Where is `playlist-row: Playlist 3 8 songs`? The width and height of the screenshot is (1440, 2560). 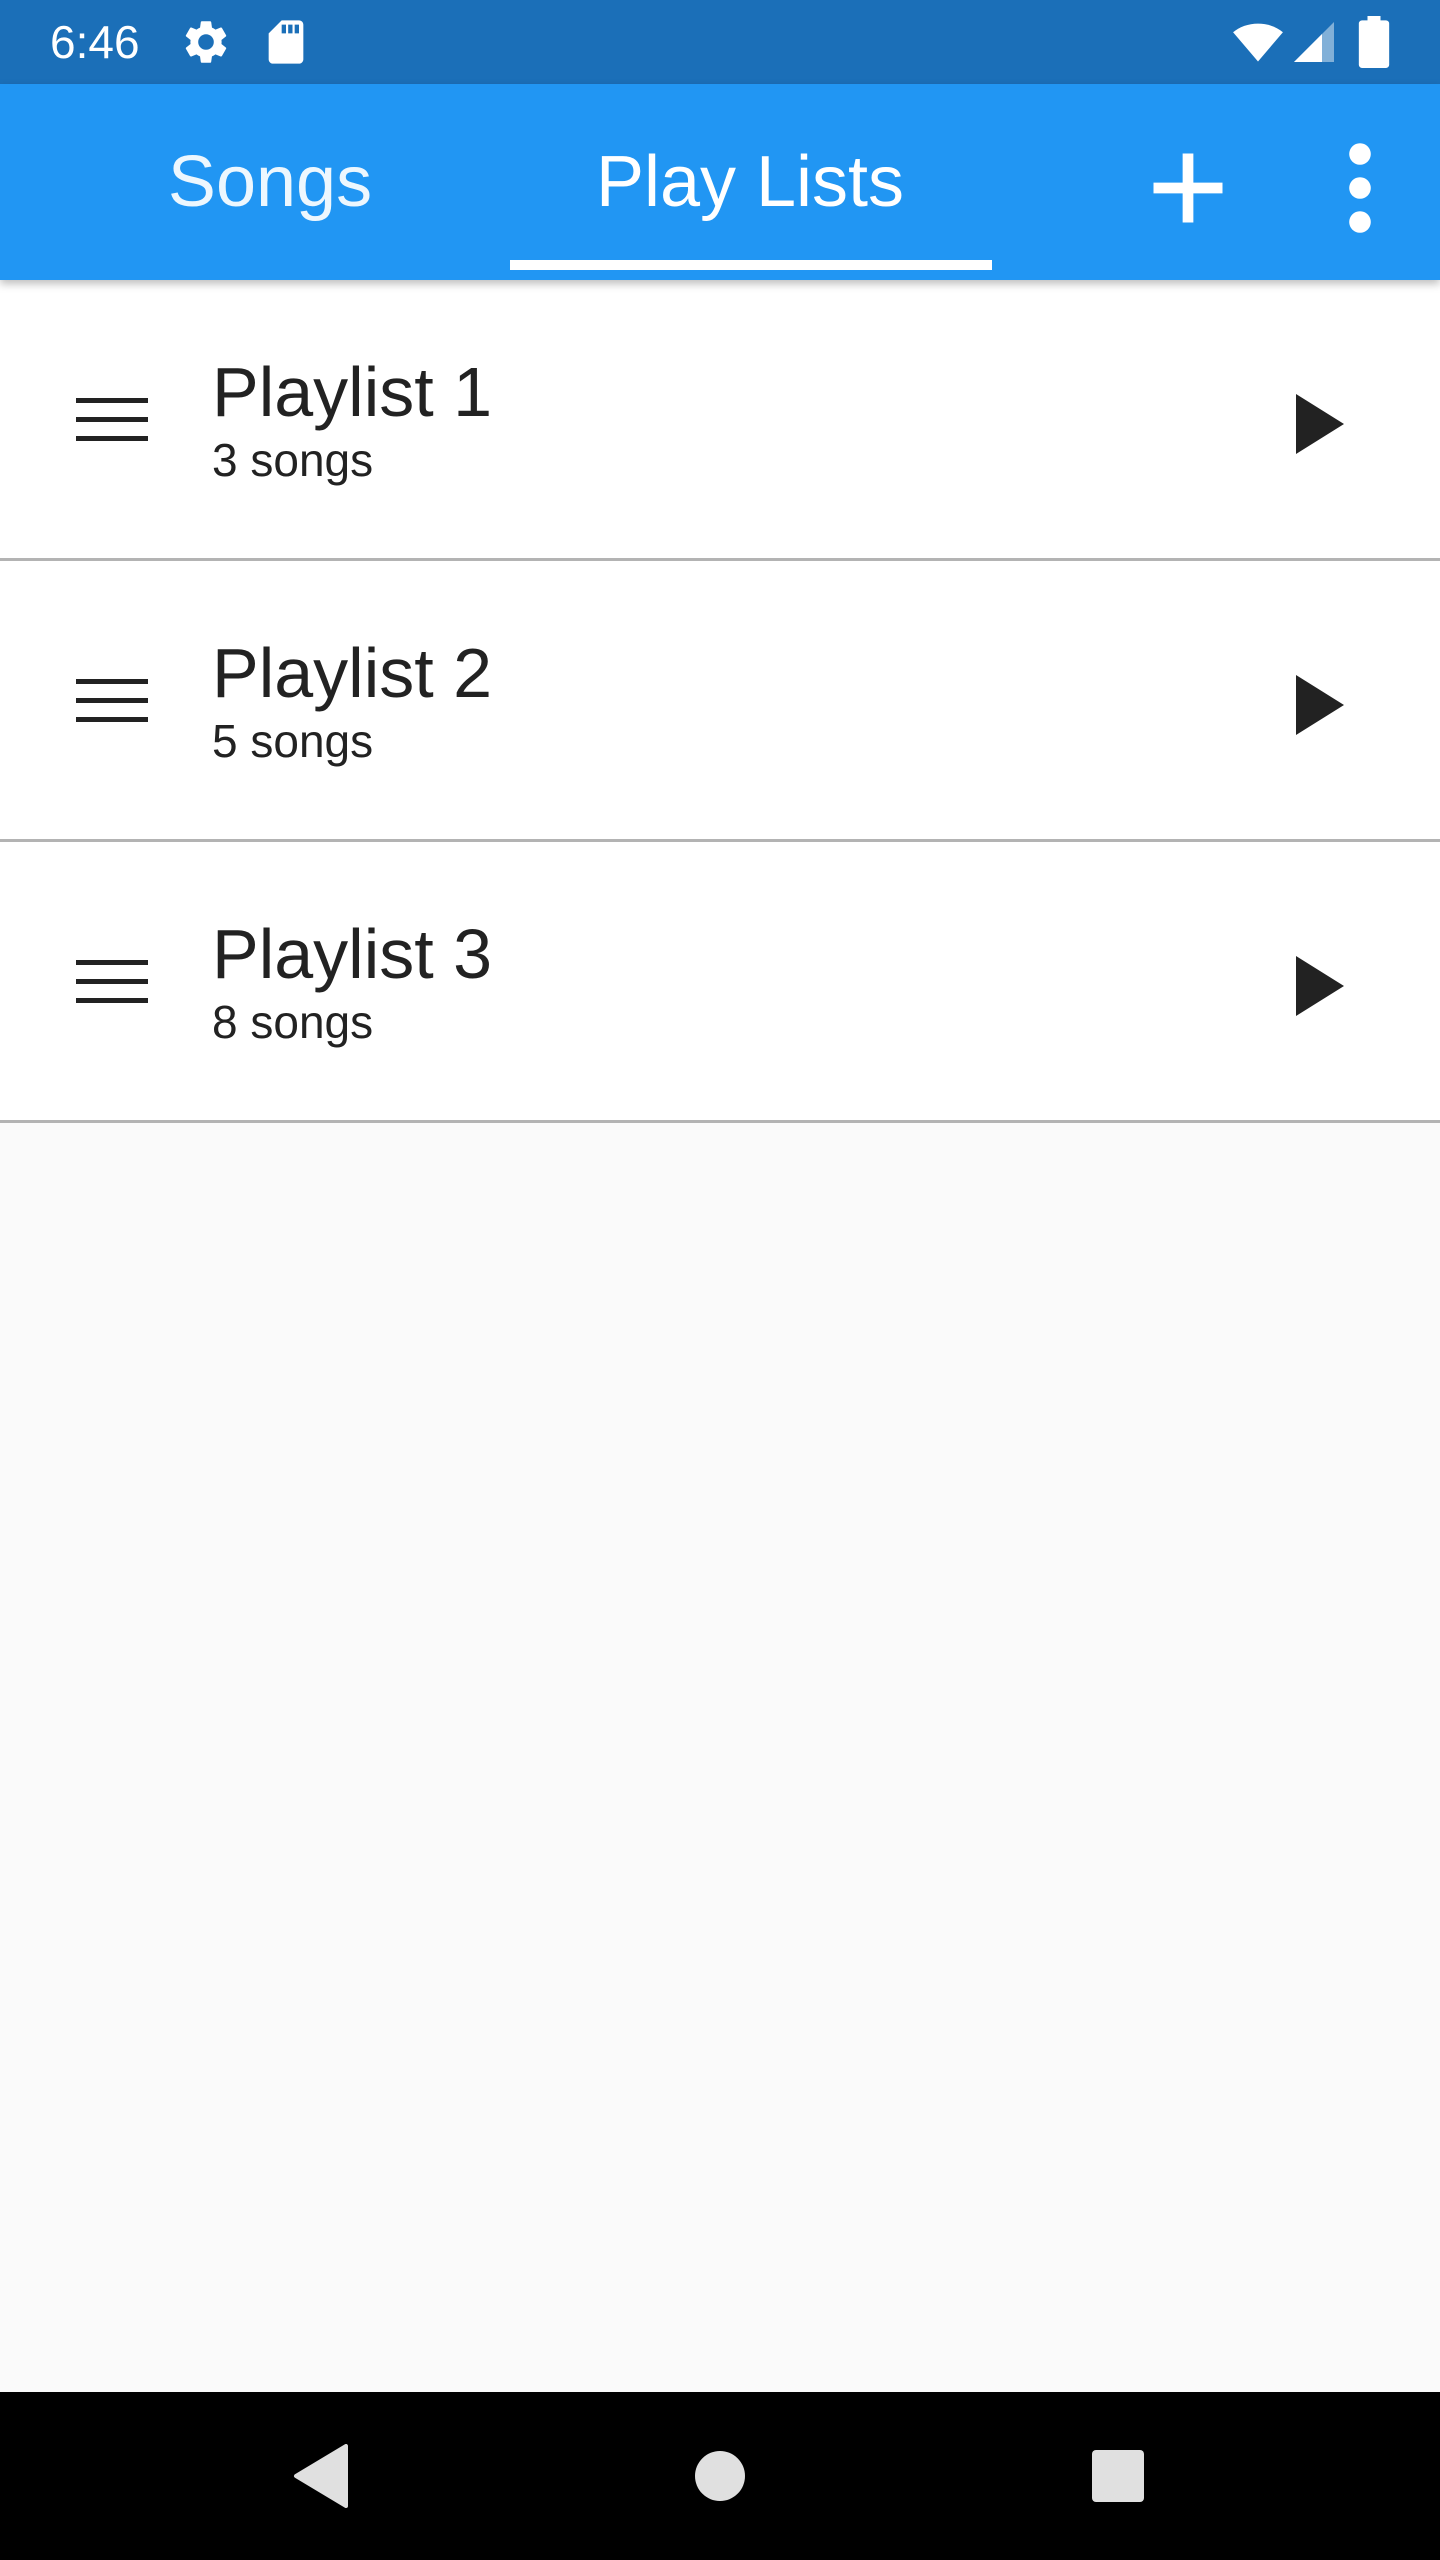
playlist-row: Playlist 3 8 songs is located at coordinates (720, 982).